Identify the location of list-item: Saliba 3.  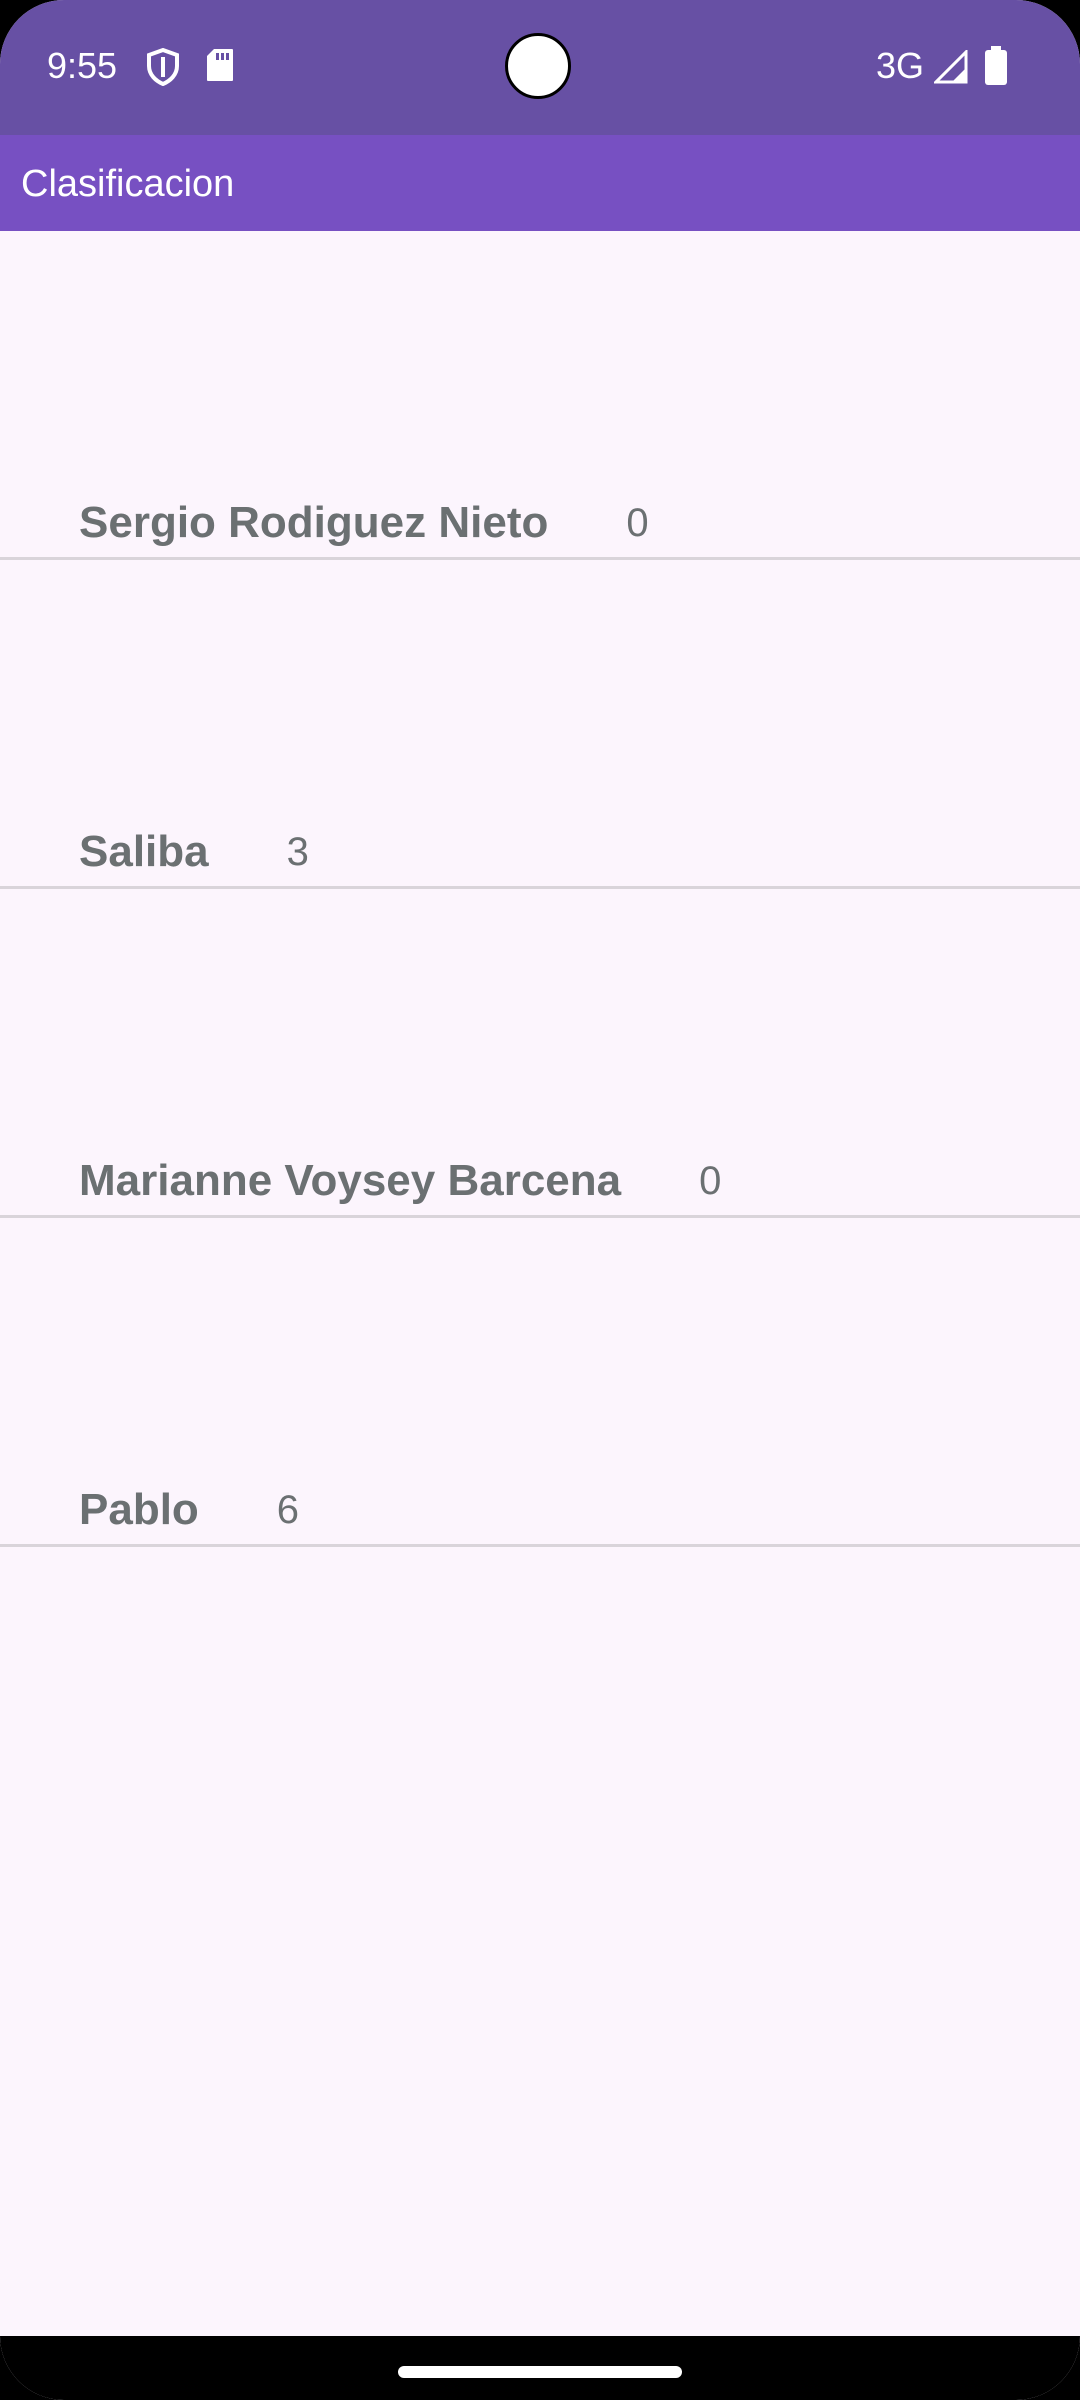
(540, 724).